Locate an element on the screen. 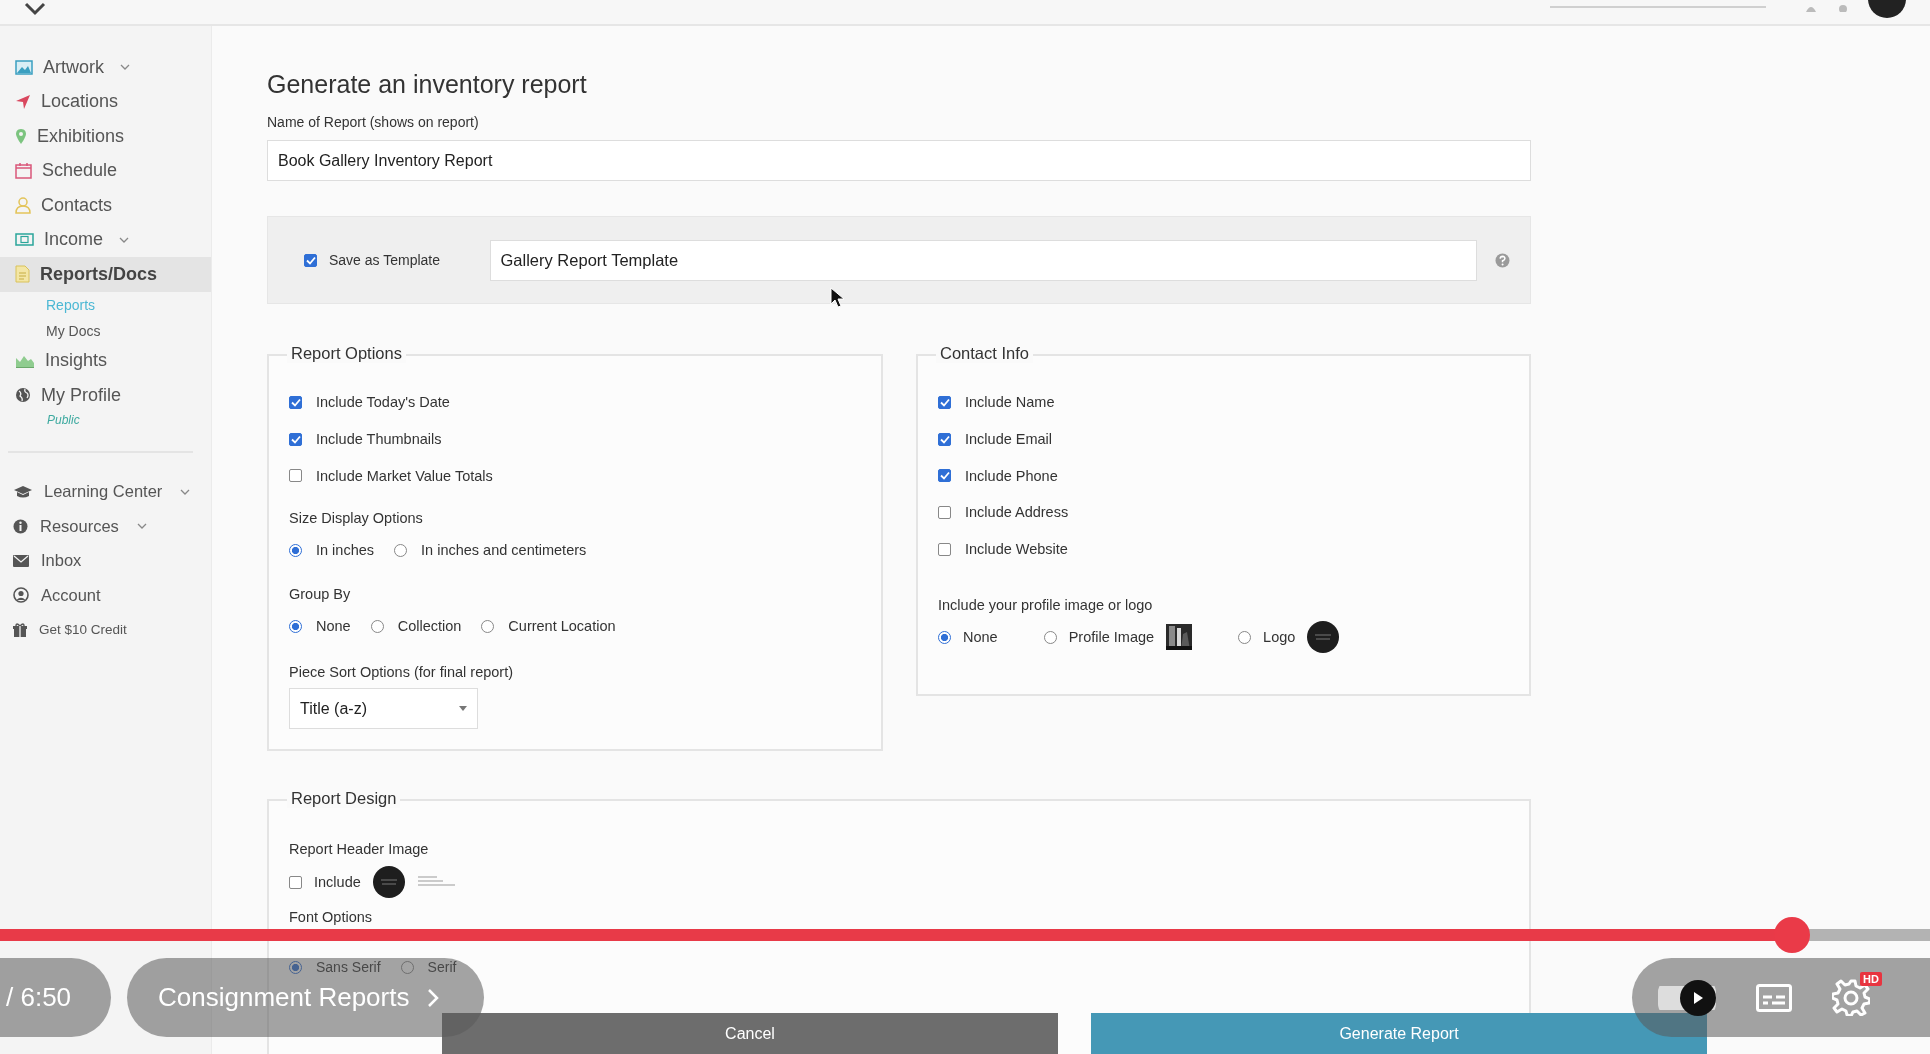  banknote-icon is located at coordinates (24, 240).